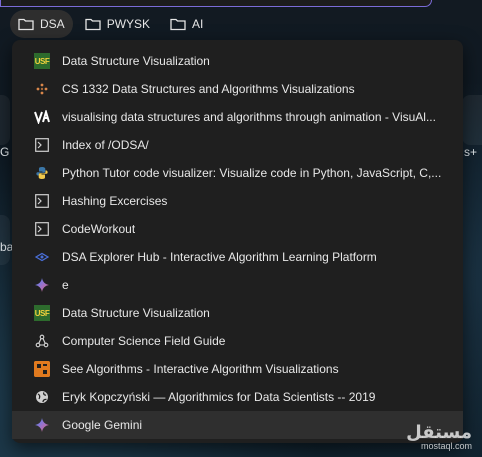 The width and height of the screenshot is (482, 457). What do you see at coordinates (102, 425) in the screenshot?
I see `bookmark-label: Google Gemini` at bounding box center [102, 425].